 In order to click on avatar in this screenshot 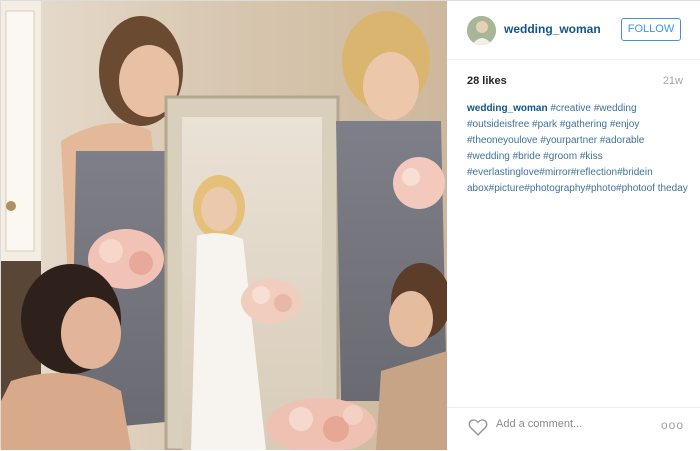, I will do `click(481, 30)`.